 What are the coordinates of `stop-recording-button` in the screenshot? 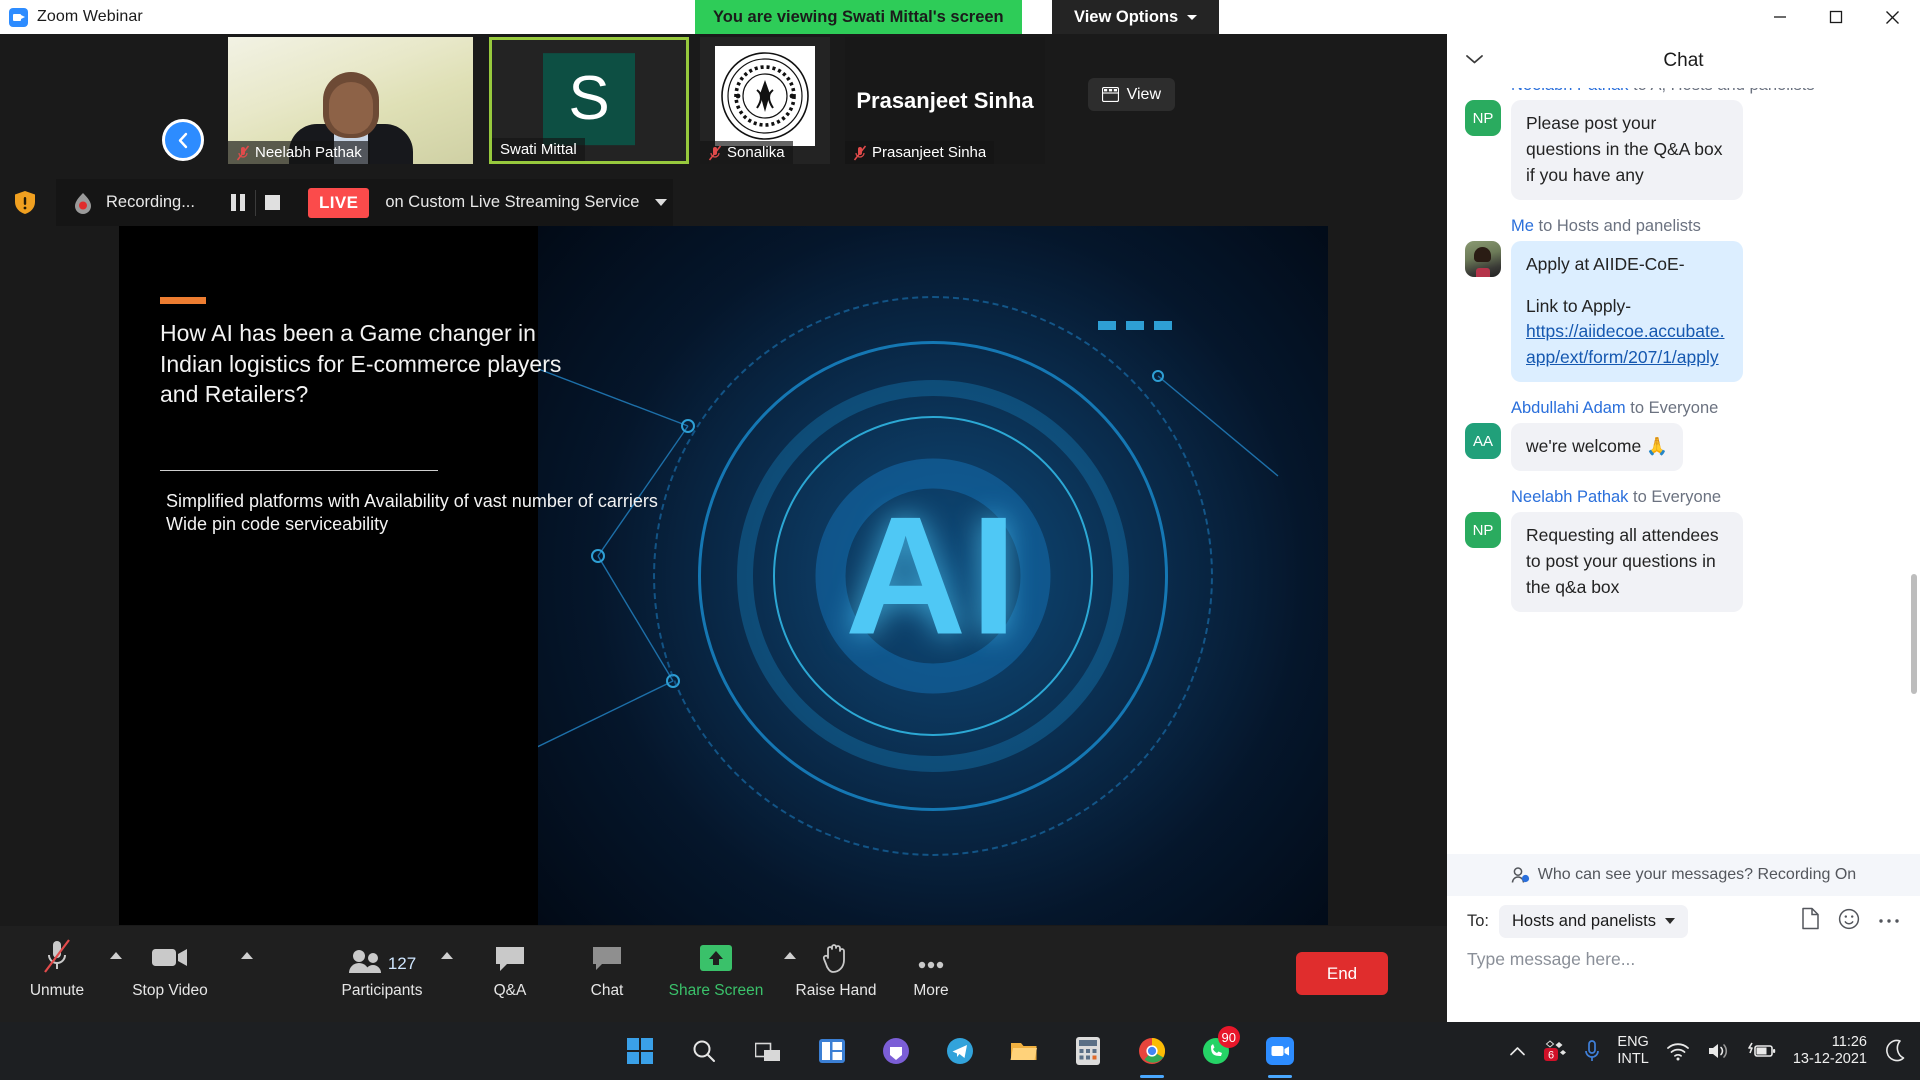 It's located at (273, 203).